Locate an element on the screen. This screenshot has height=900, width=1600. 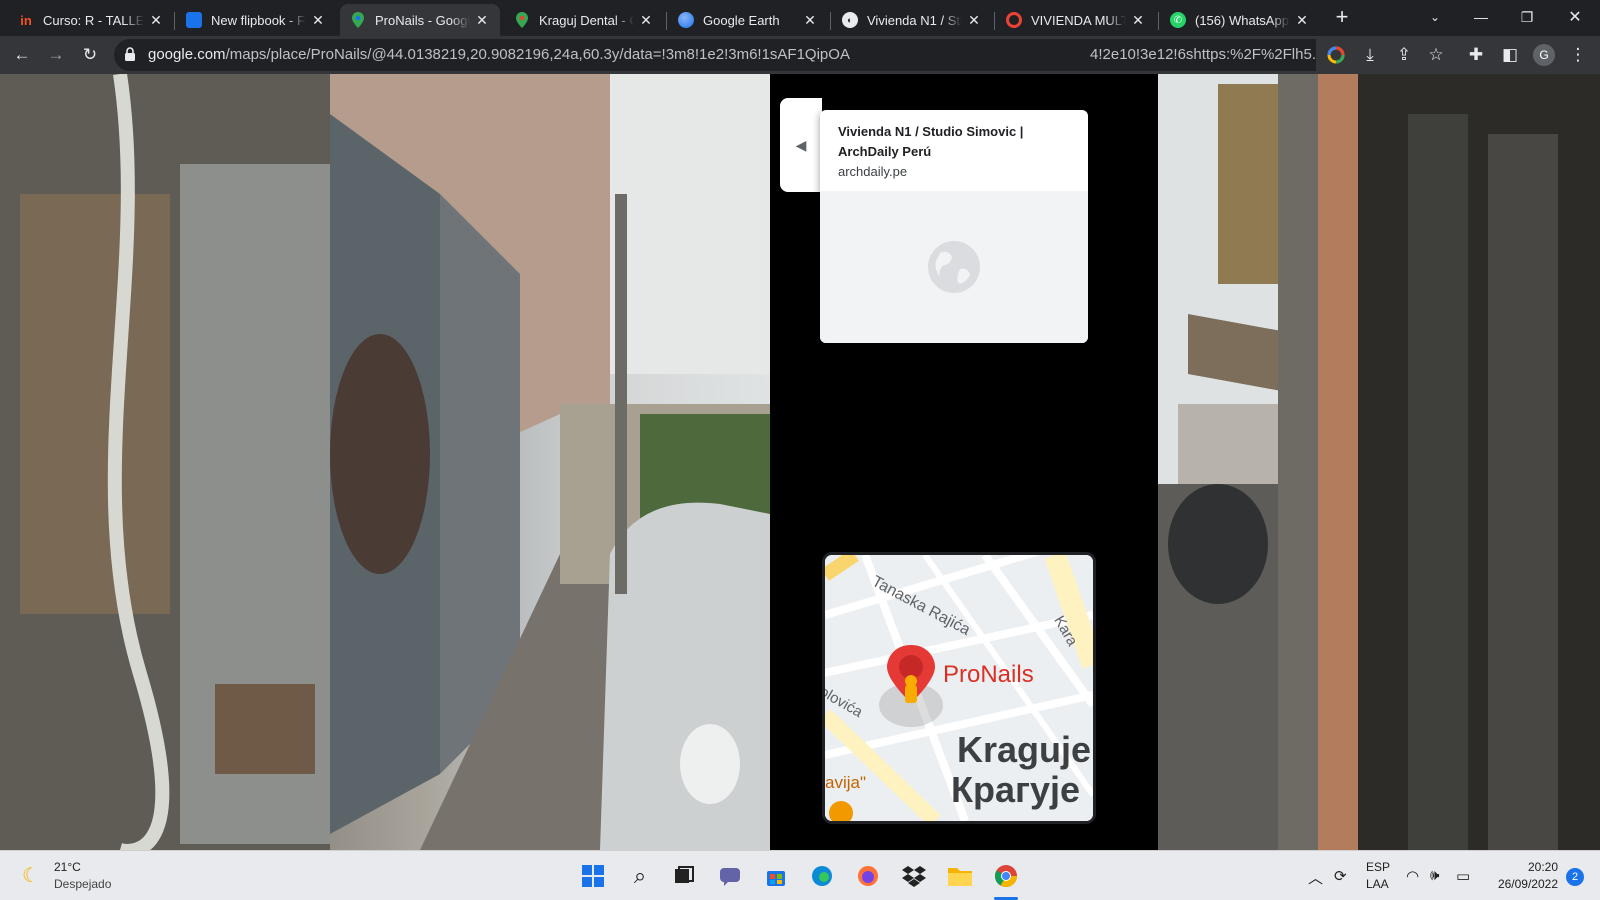
microsoft-store-icon is located at coordinates (776, 876).